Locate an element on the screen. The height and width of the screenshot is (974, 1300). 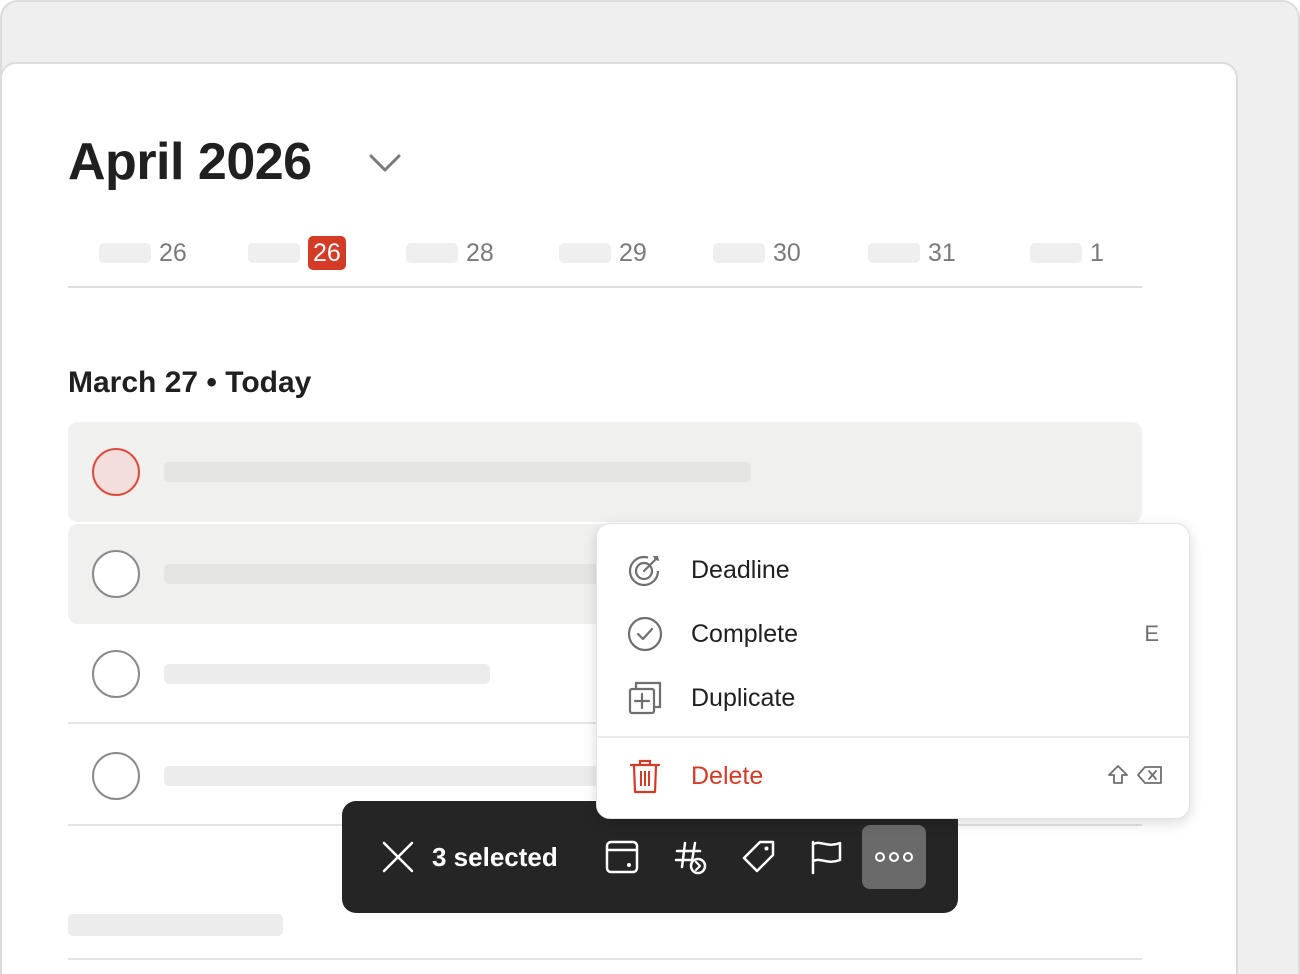
week-strip: 26 26 28 29 30 31 1 is located at coordinates (605, 262).